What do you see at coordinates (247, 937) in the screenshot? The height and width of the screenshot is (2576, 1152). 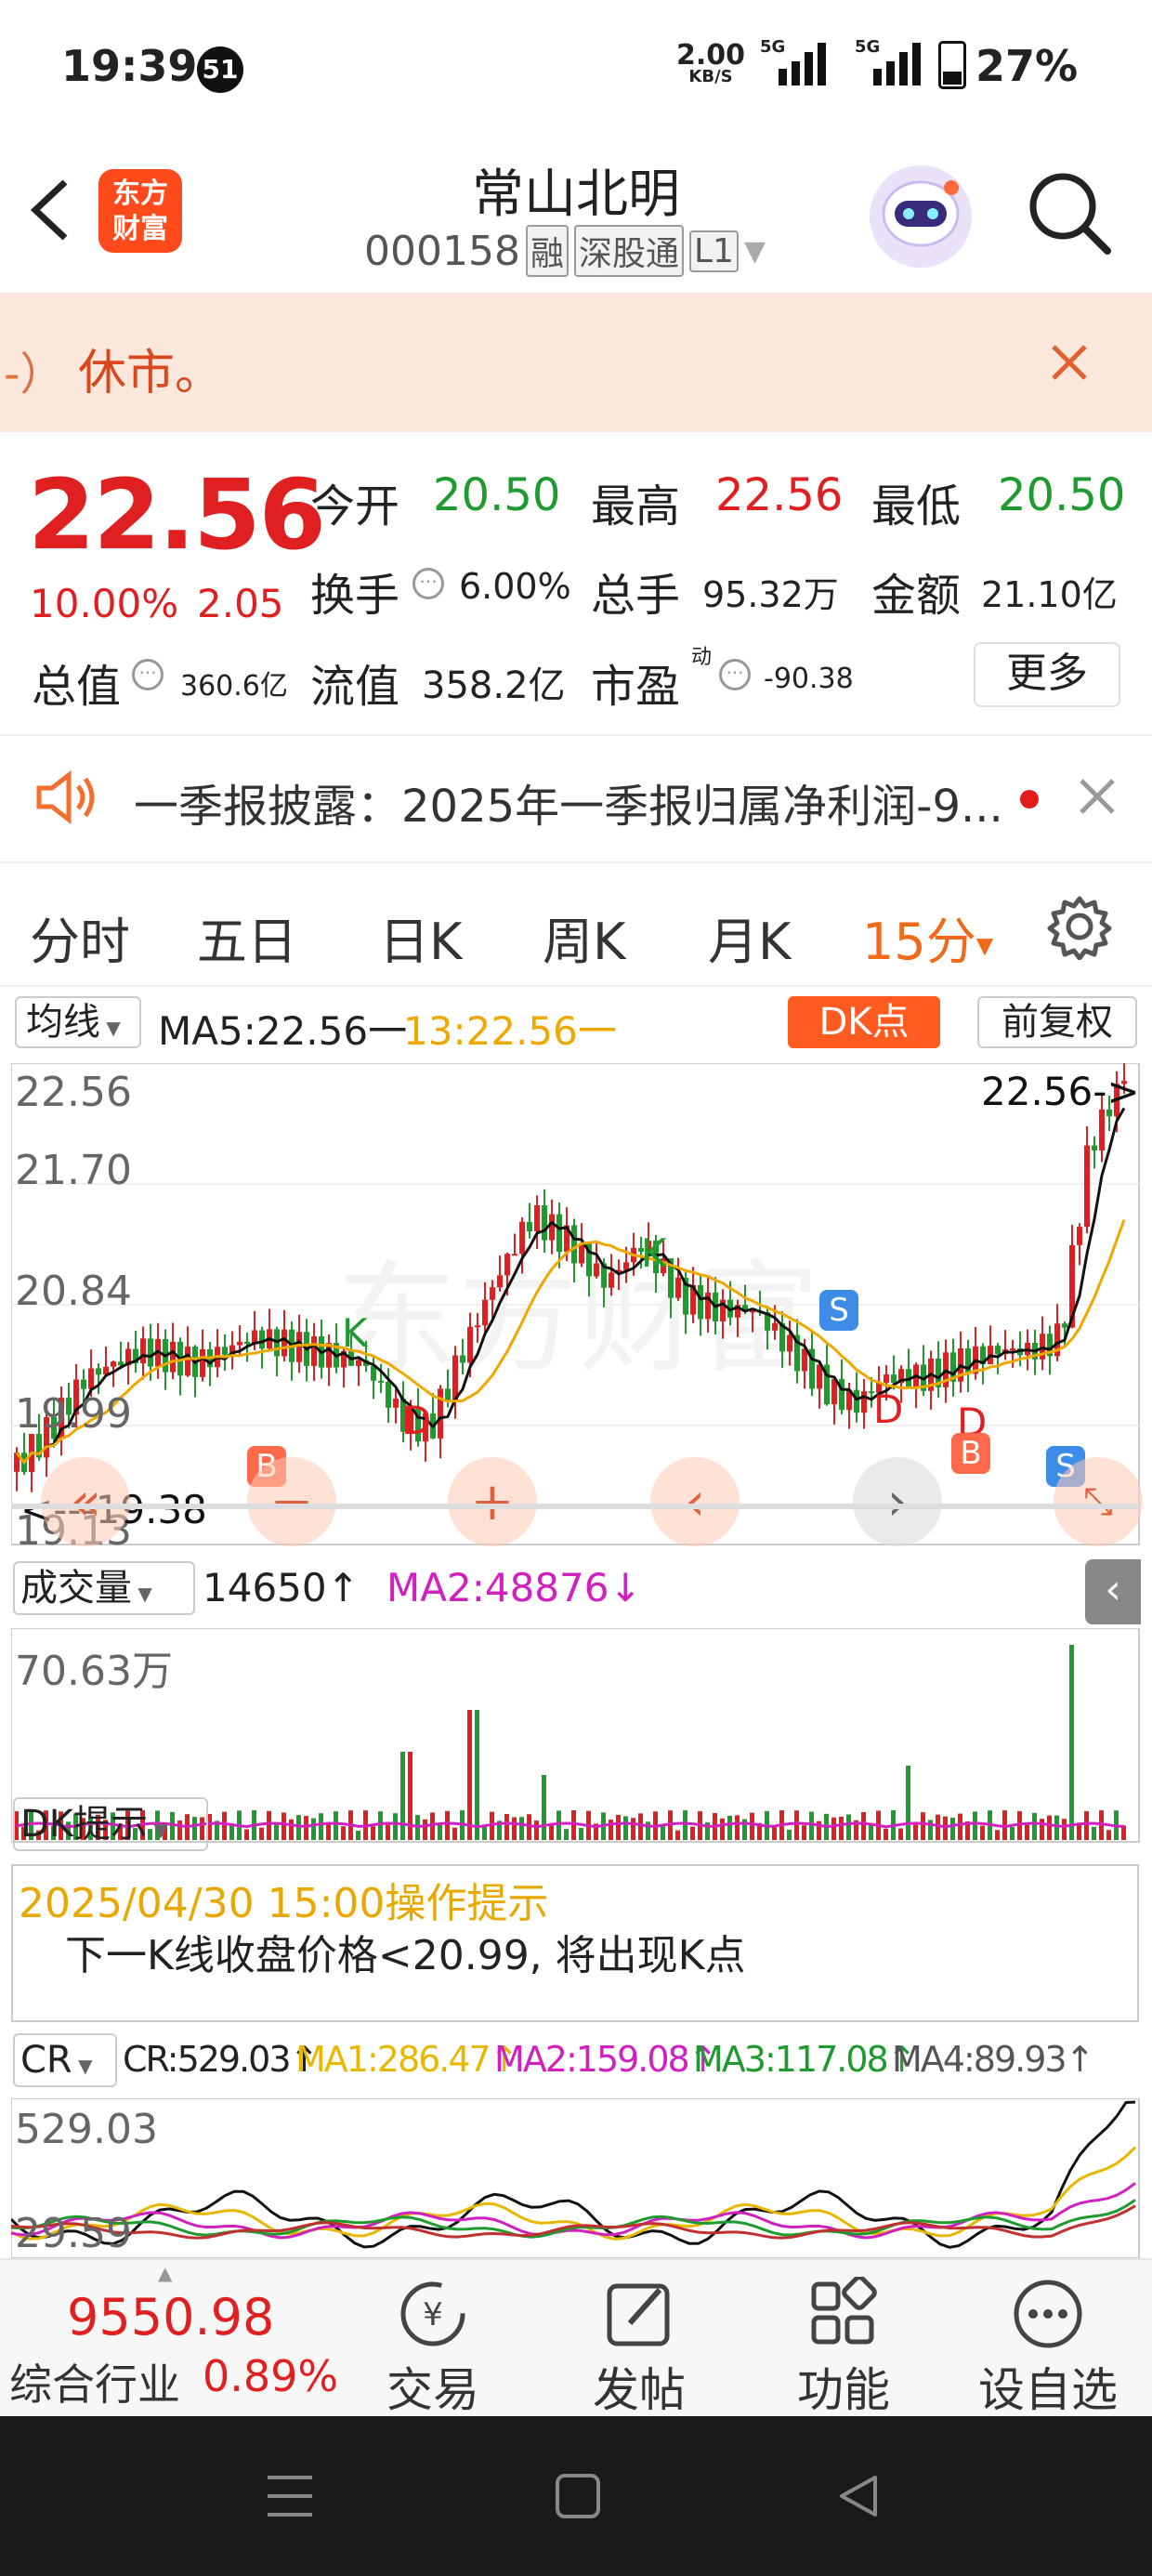 I see `tab-five-day: 五日` at bounding box center [247, 937].